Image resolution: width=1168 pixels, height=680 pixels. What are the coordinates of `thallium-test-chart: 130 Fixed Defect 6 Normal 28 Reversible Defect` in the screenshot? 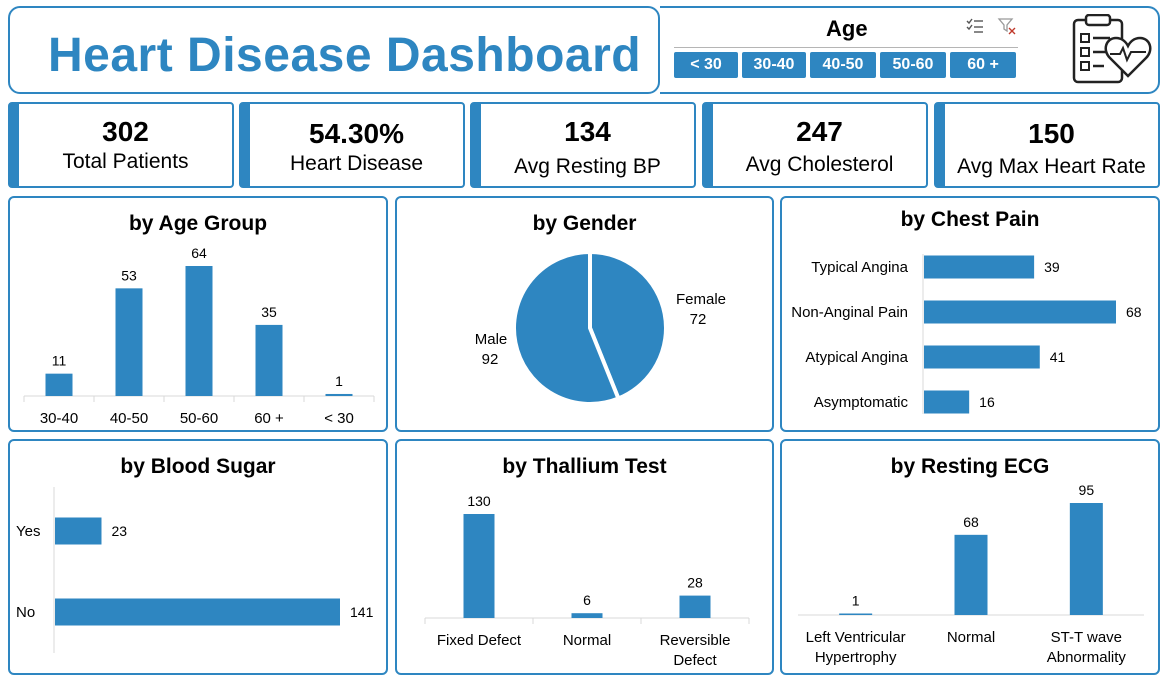 It's located at (587, 581).